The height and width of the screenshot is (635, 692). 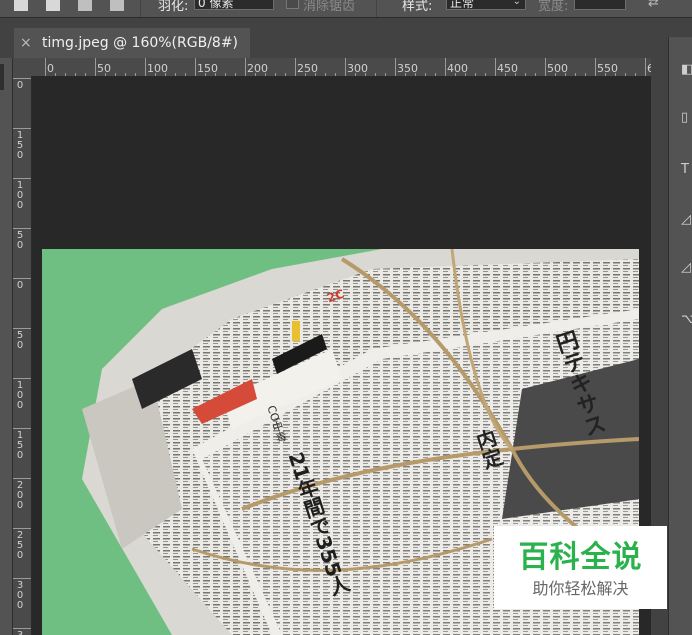 What do you see at coordinates (20, 595) in the screenshot?
I see `ruler-label: 3 0 0` at bounding box center [20, 595].